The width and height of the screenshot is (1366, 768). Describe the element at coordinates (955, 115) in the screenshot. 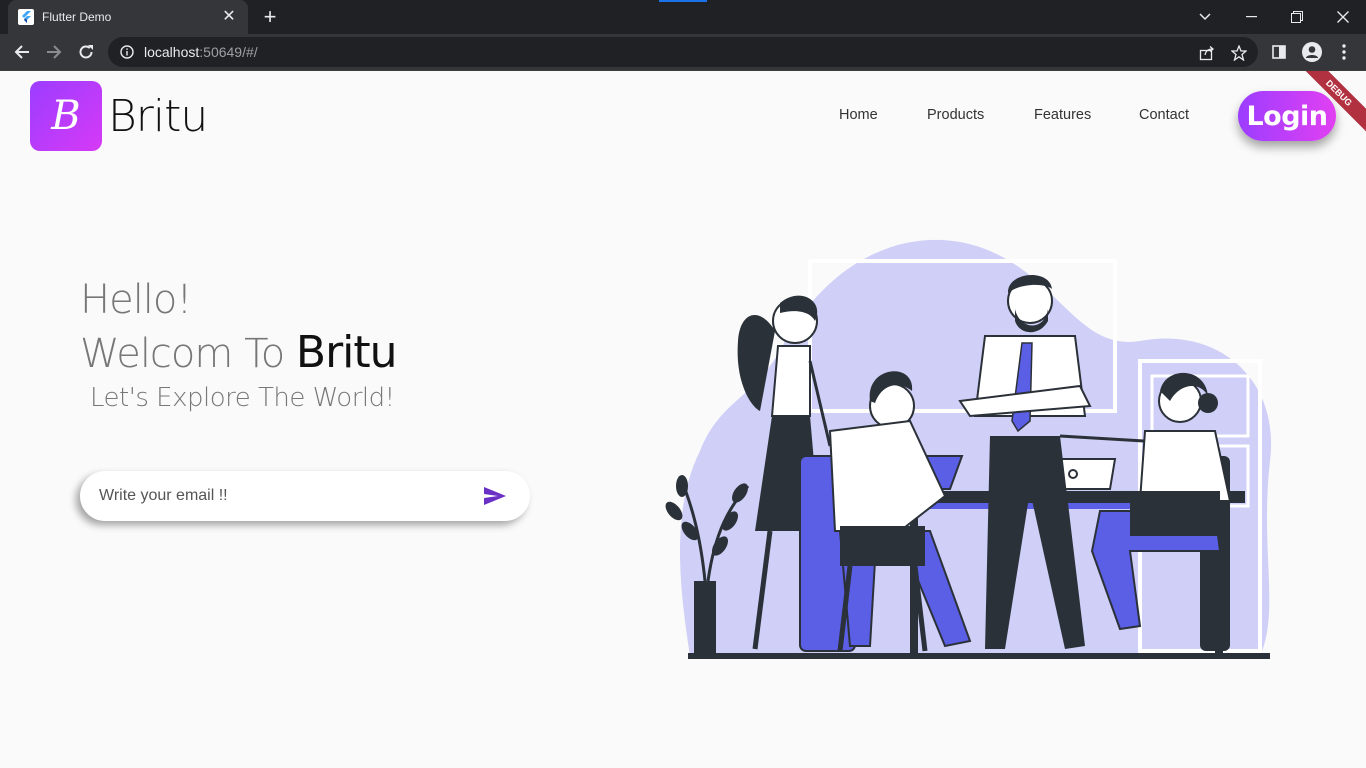

I see `nav-products: Products` at that location.